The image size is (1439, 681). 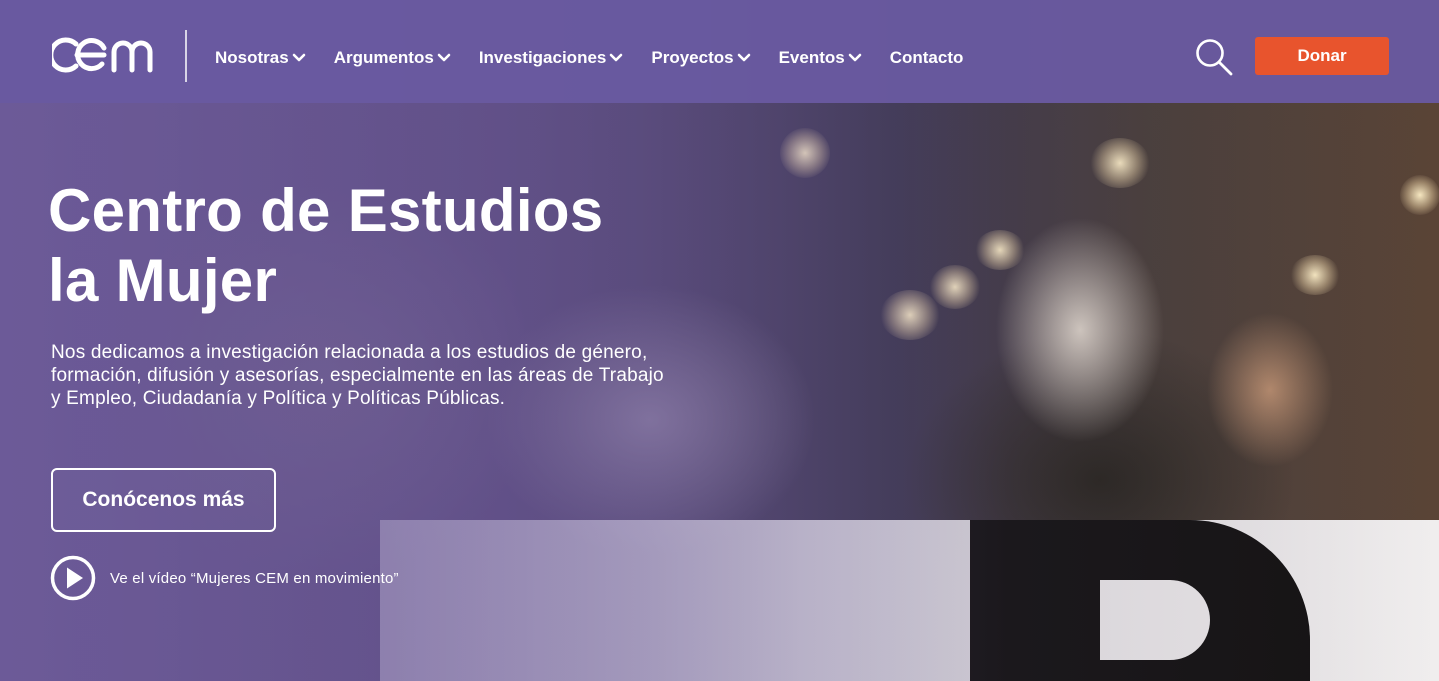 I want to click on nav-item-contacto: Contacto, so click(x=927, y=58).